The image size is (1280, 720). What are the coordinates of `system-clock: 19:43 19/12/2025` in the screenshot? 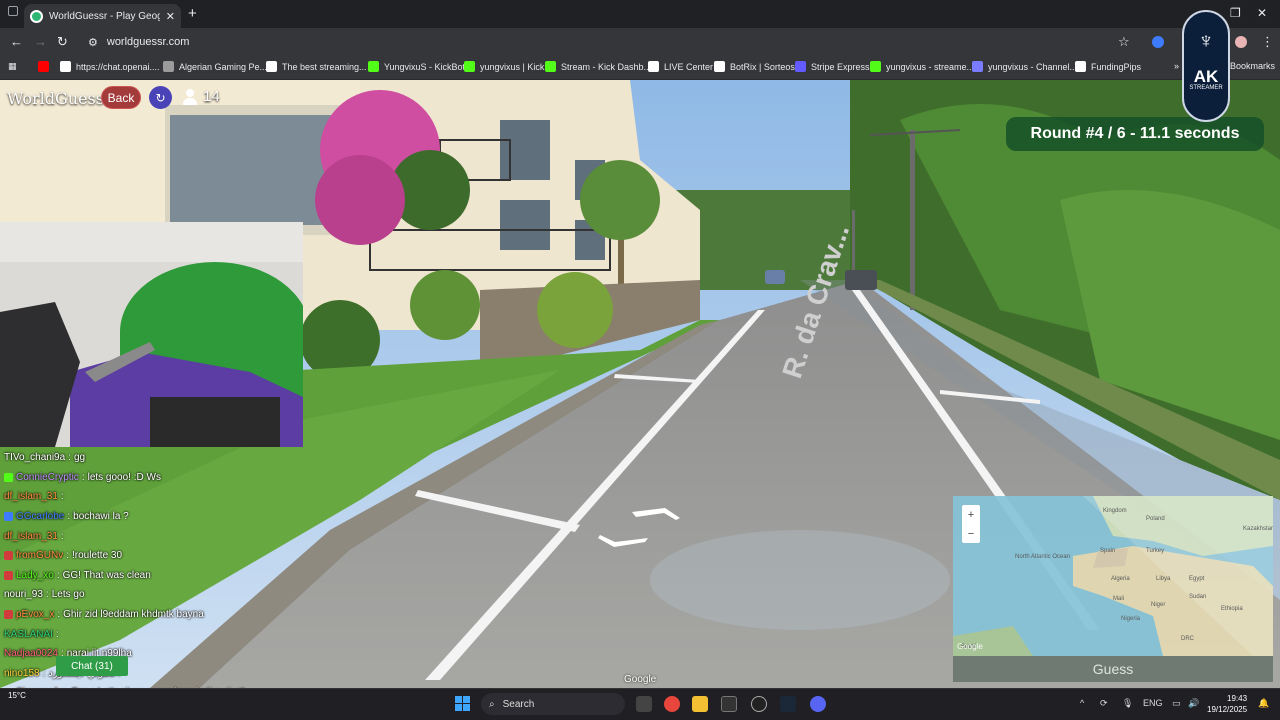 It's located at (1227, 704).